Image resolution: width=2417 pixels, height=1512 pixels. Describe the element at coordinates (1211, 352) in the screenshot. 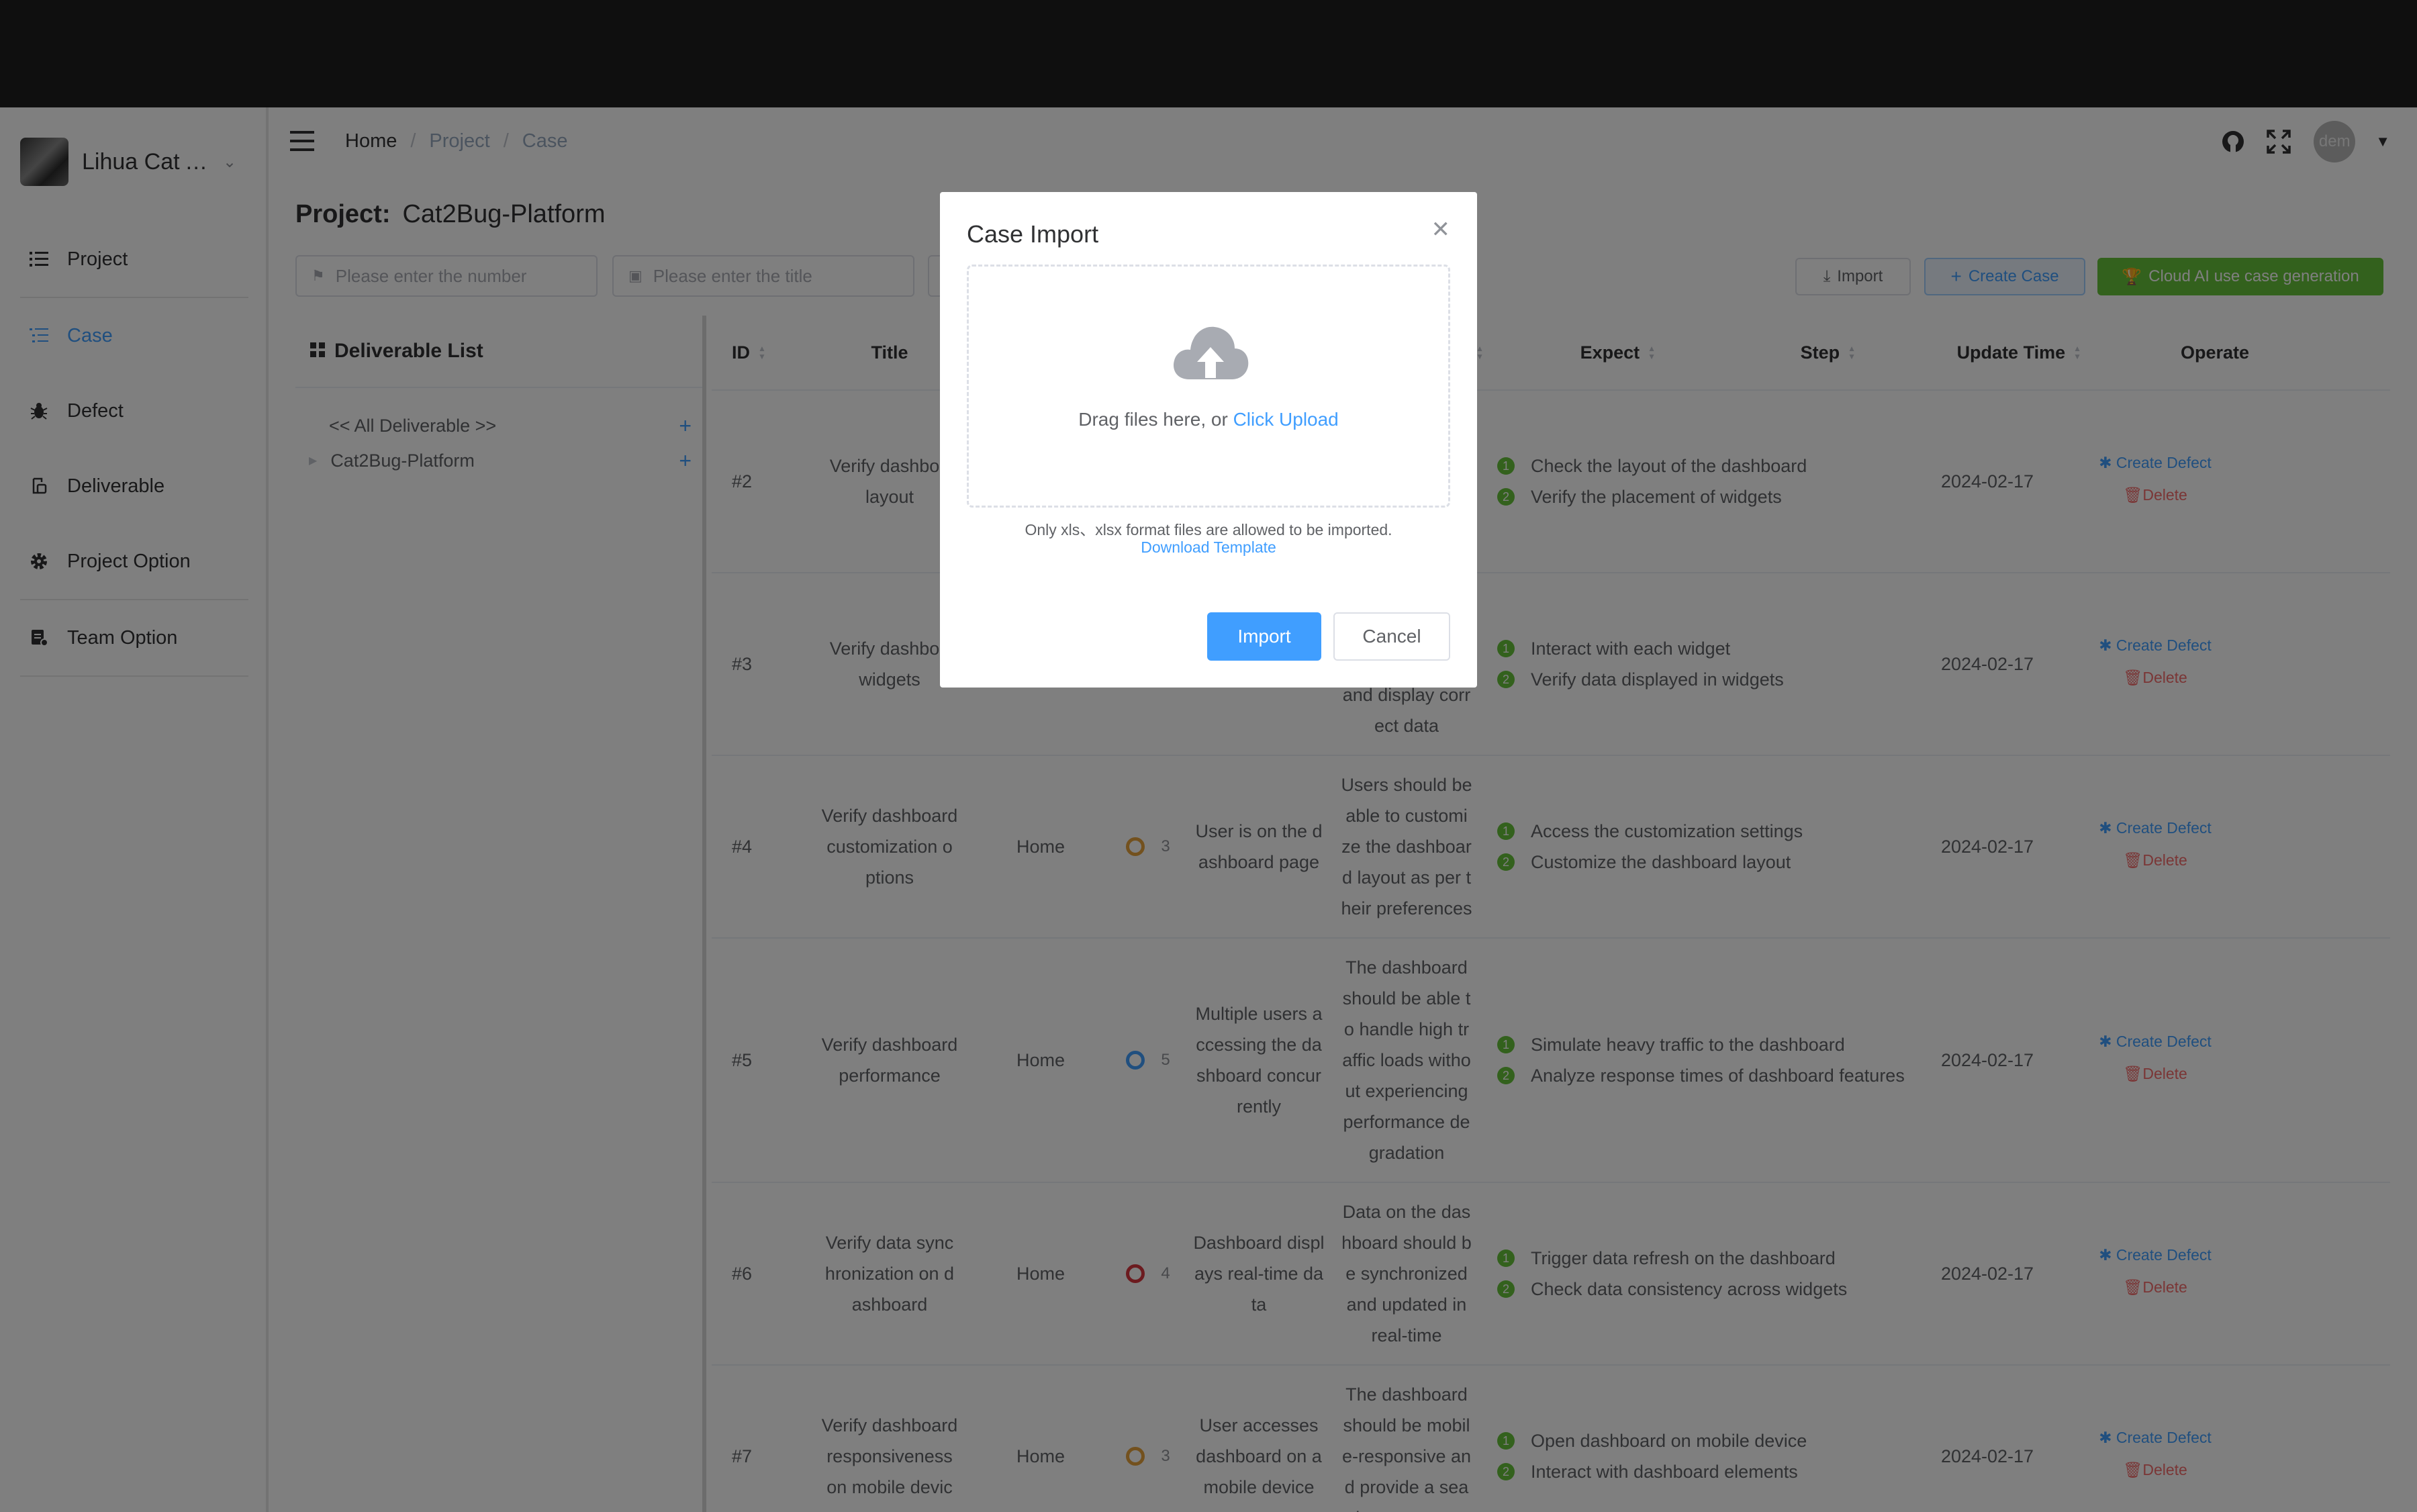

I see `upload-cloud-icon` at that location.